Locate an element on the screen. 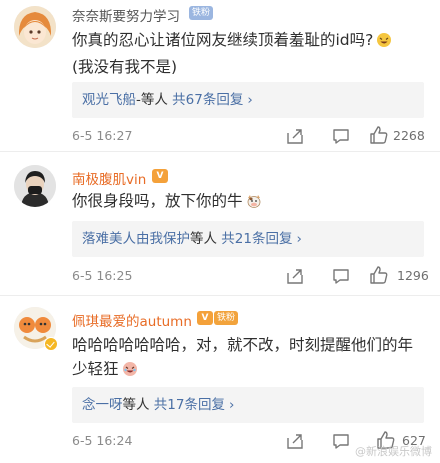 The height and width of the screenshot is (463, 440). reply-count-link: 共21条回复 is located at coordinates (256, 239).